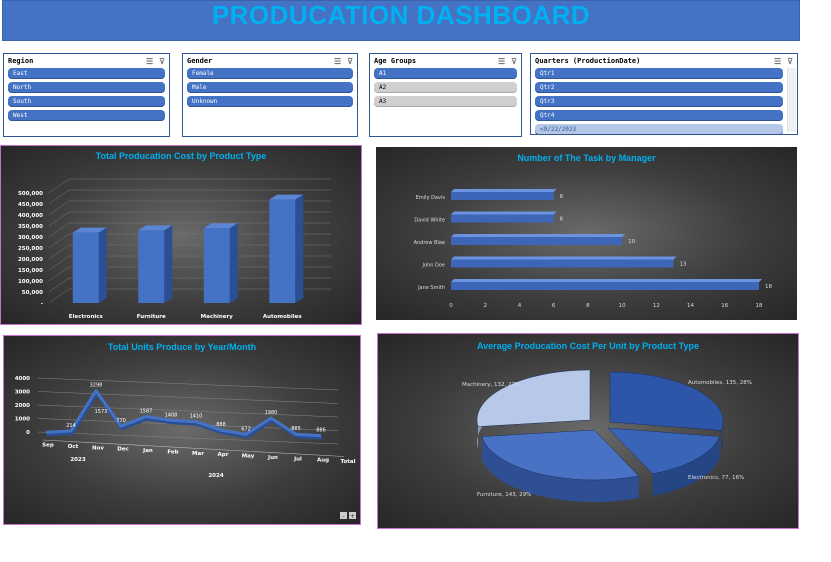 Image resolution: width=831 pixels, height=562 pixels. What do you see at coordinates (30, 271) in the screenshot?
I see `y-tick-label: 150,000` at bounding box center [30, 271].